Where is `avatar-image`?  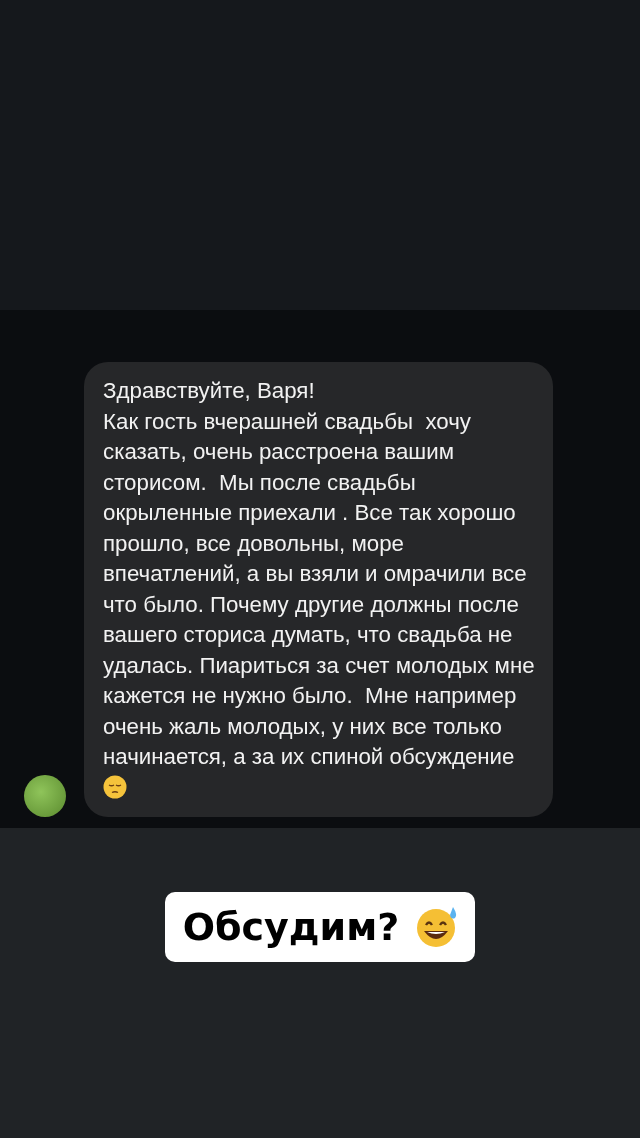 avatar-image is located at coordinates (45, 796).